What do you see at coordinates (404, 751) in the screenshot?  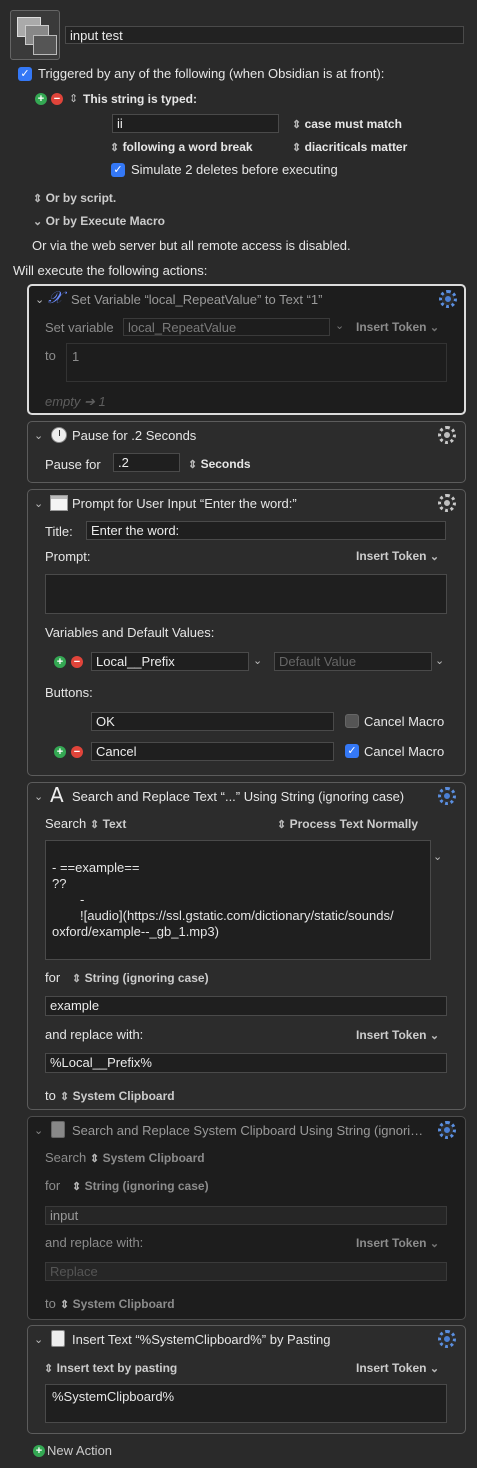 I see `button2-cancel-label: Cancel Macro` at bounding box center [404, 751].